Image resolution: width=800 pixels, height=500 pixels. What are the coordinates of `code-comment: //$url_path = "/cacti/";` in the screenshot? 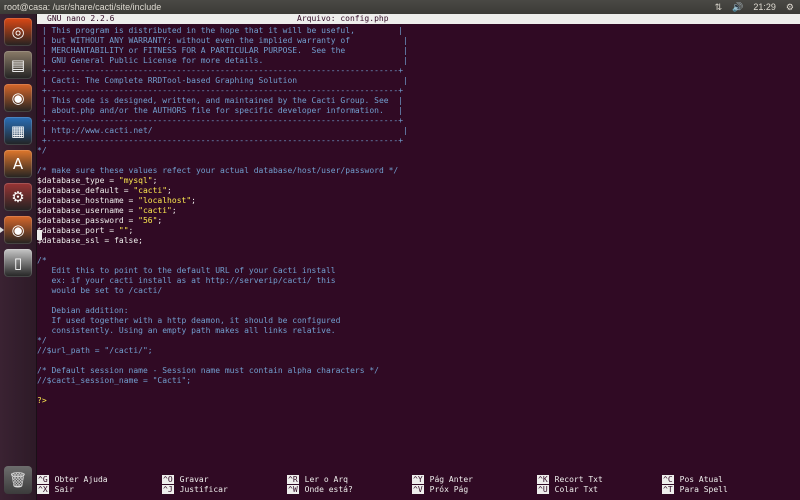 It's located at (95, 350).